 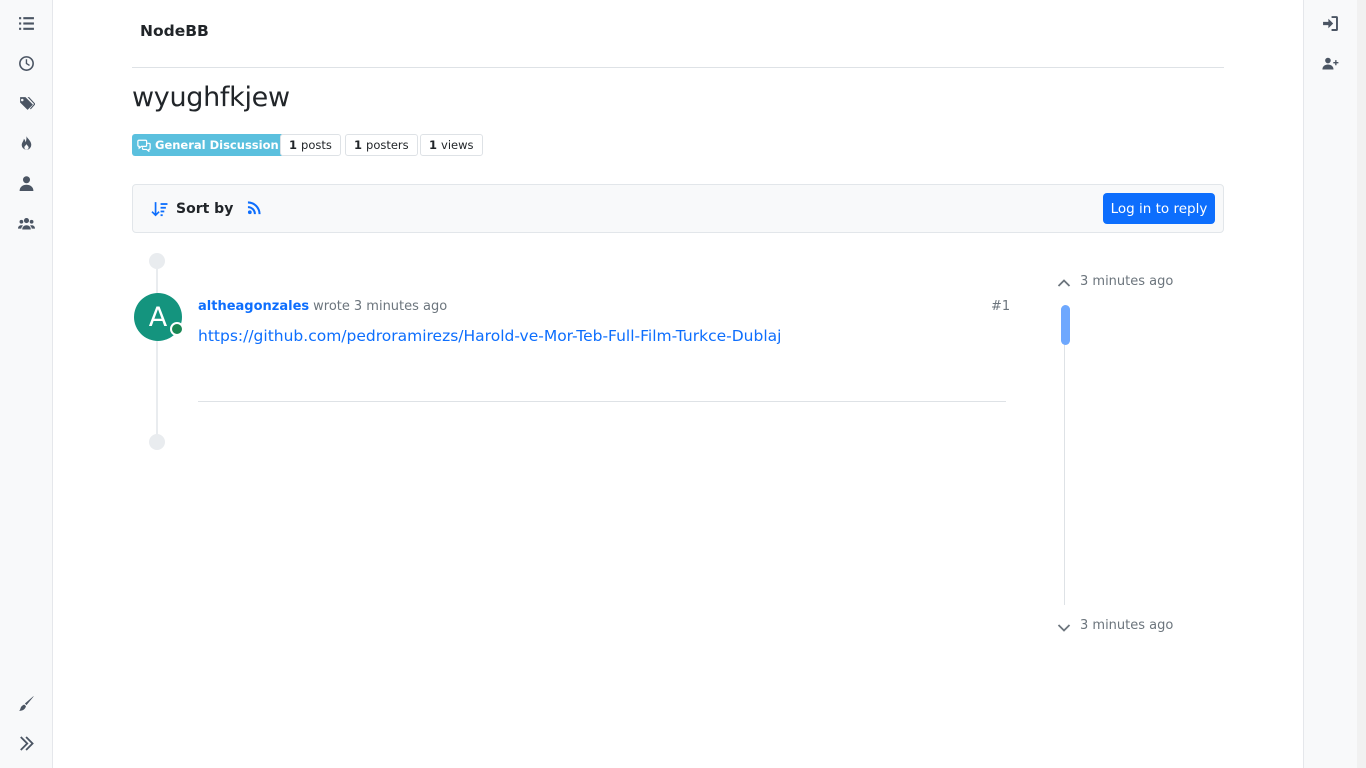 I want to click on posters-count: 1, so click(x=358, y=145).